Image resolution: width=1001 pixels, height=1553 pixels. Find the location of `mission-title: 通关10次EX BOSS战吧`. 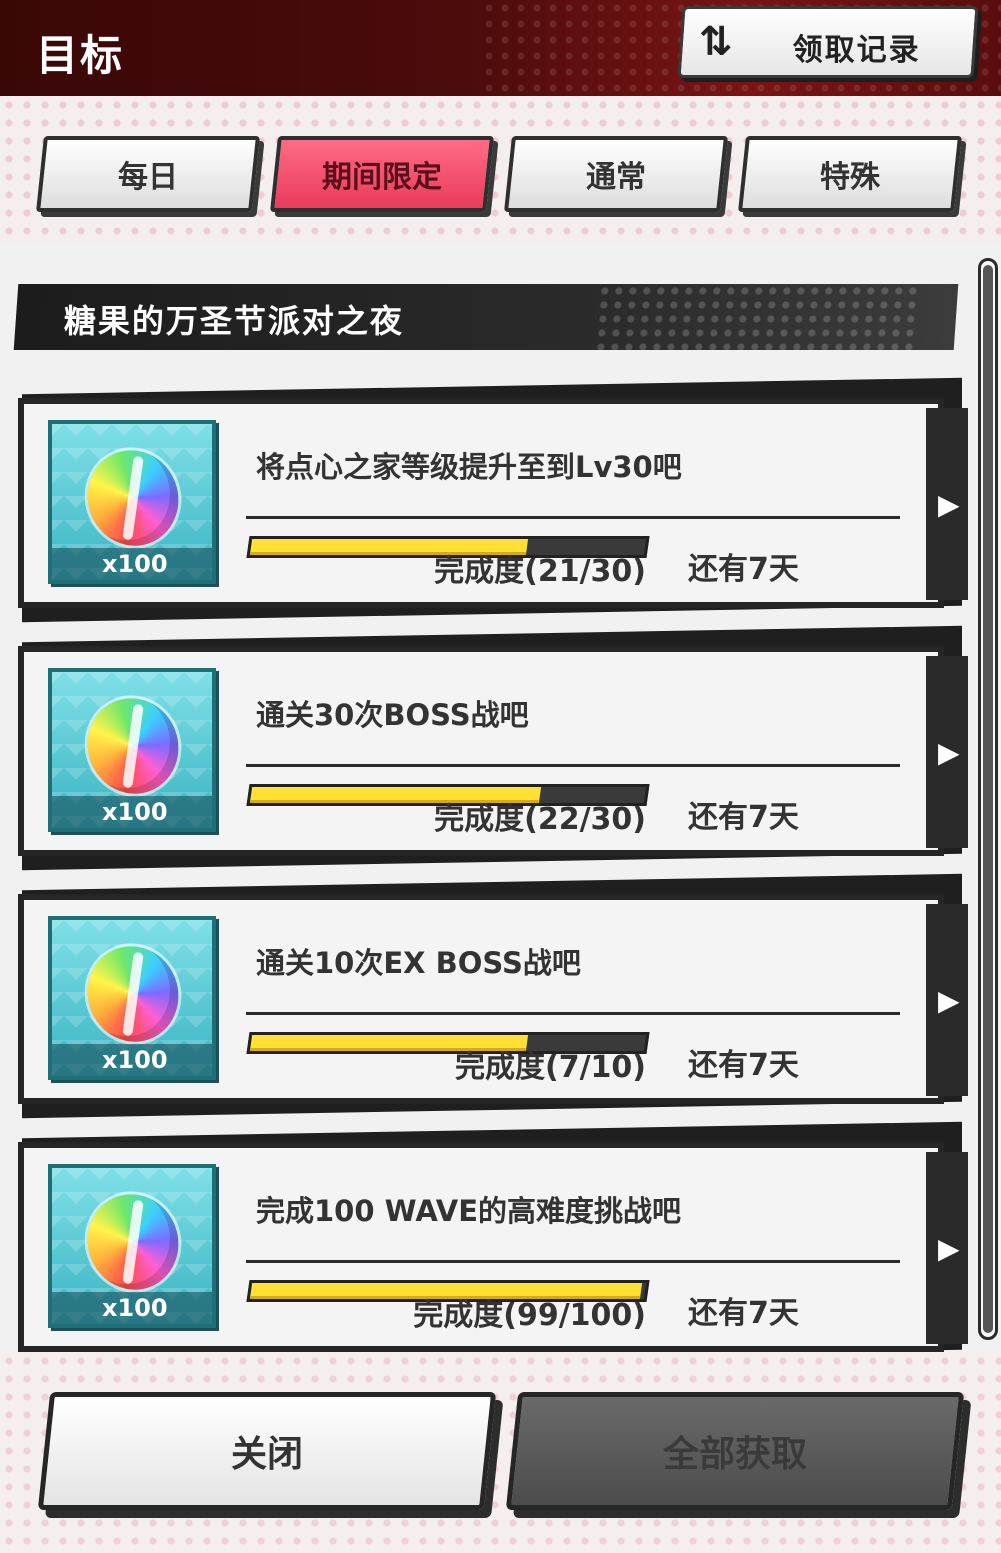

mission-title: 通关10次EX BOSS战吧 is located at coordinates (418, 963).